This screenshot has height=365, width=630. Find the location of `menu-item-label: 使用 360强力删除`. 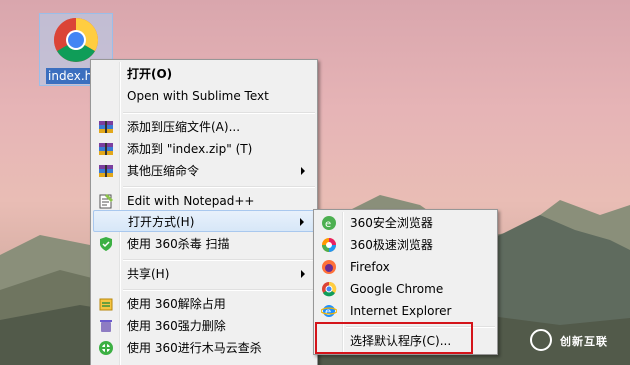

menu-item-label: 使用 360强力删除 is located at coordinates (176, 326).